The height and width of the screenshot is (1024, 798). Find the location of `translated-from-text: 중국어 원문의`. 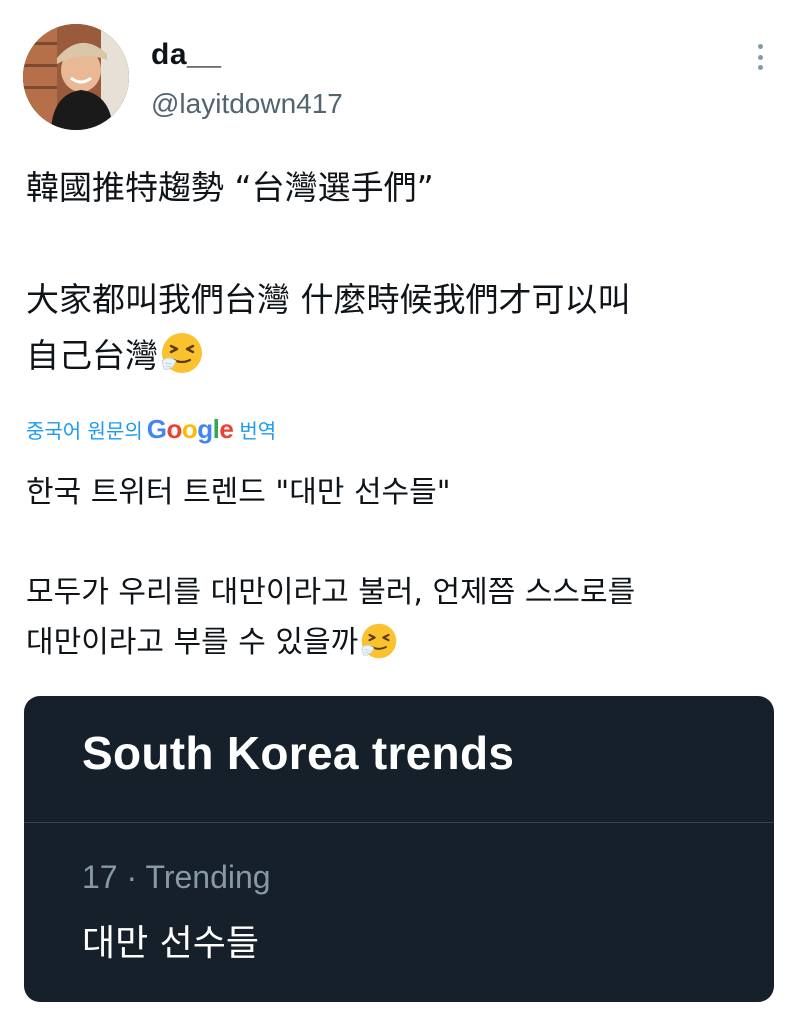

translated-from-text: 중국어 원문의 is located at coordinates (84, 430).